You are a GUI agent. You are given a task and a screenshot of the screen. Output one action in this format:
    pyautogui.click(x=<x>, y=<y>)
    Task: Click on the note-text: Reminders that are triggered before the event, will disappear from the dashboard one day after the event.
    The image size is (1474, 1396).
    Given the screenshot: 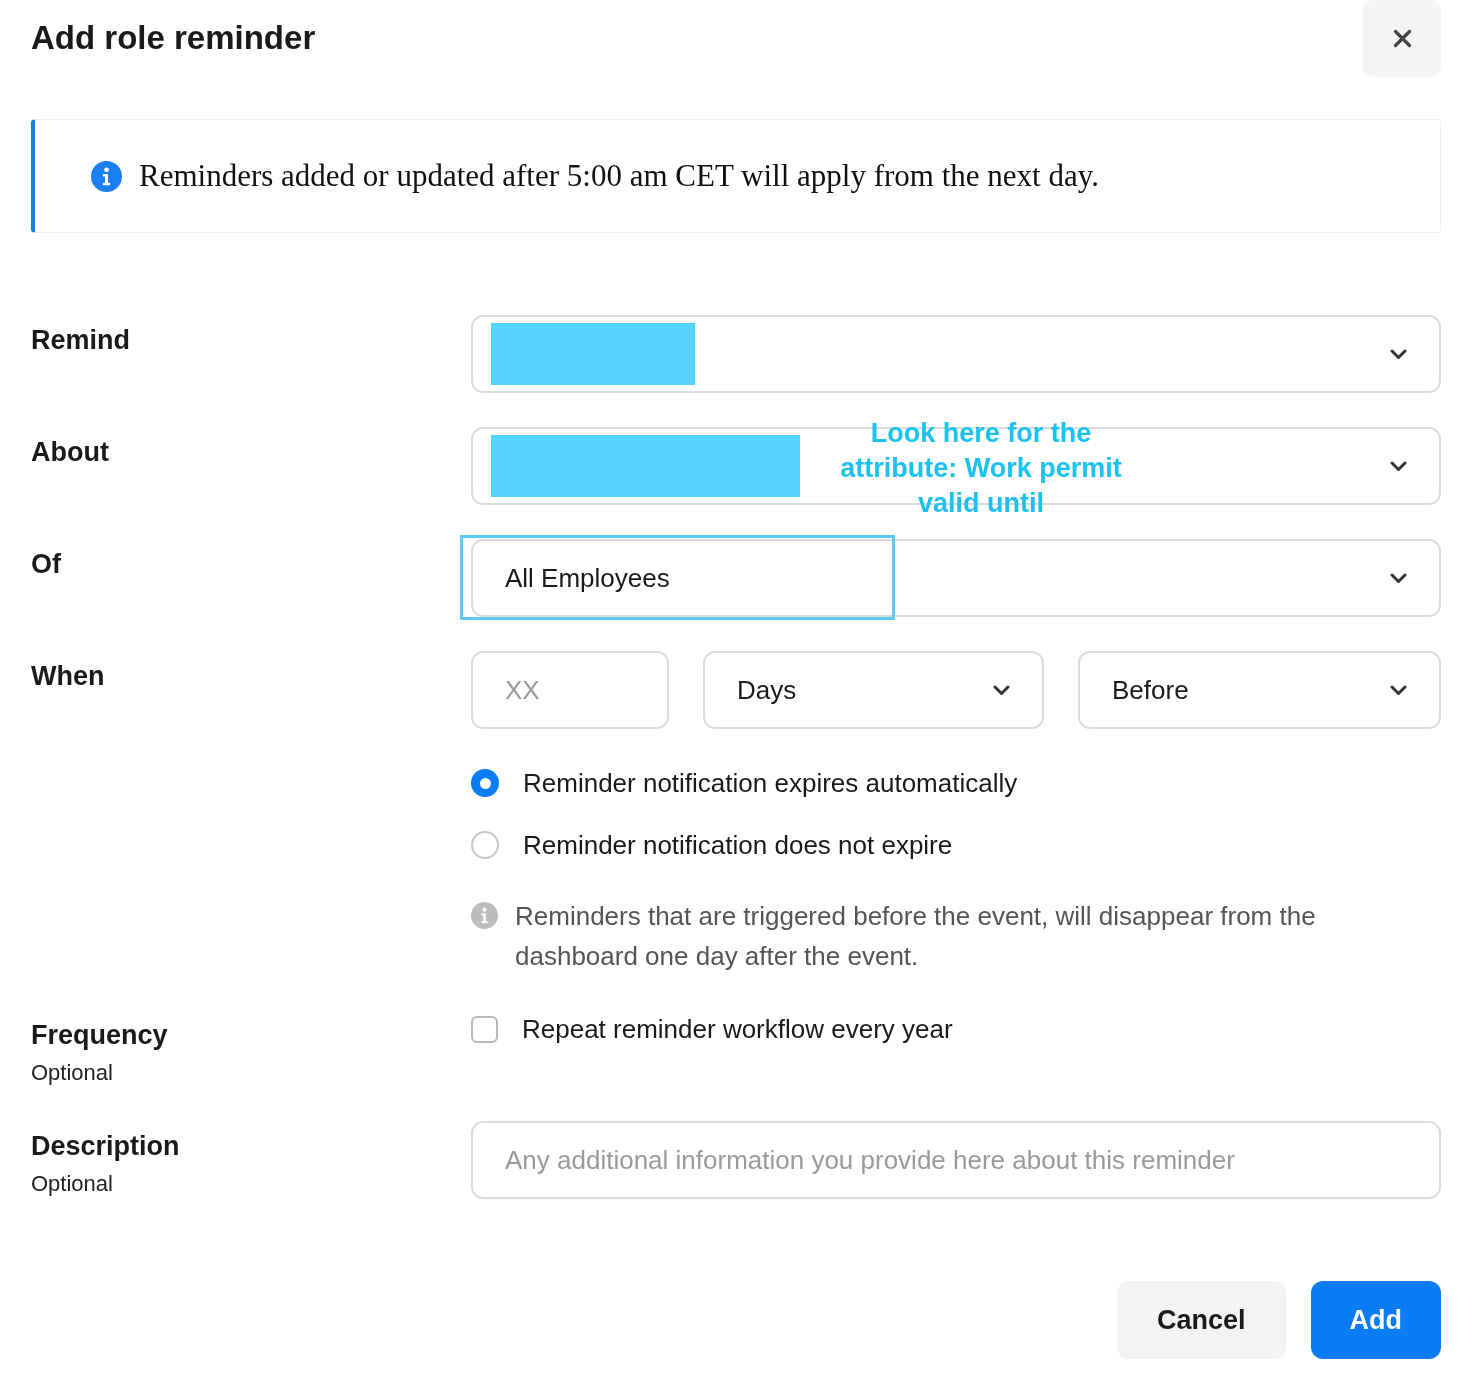 What is the action you would take?
    pyautogui.click(x=916, y=936)
    